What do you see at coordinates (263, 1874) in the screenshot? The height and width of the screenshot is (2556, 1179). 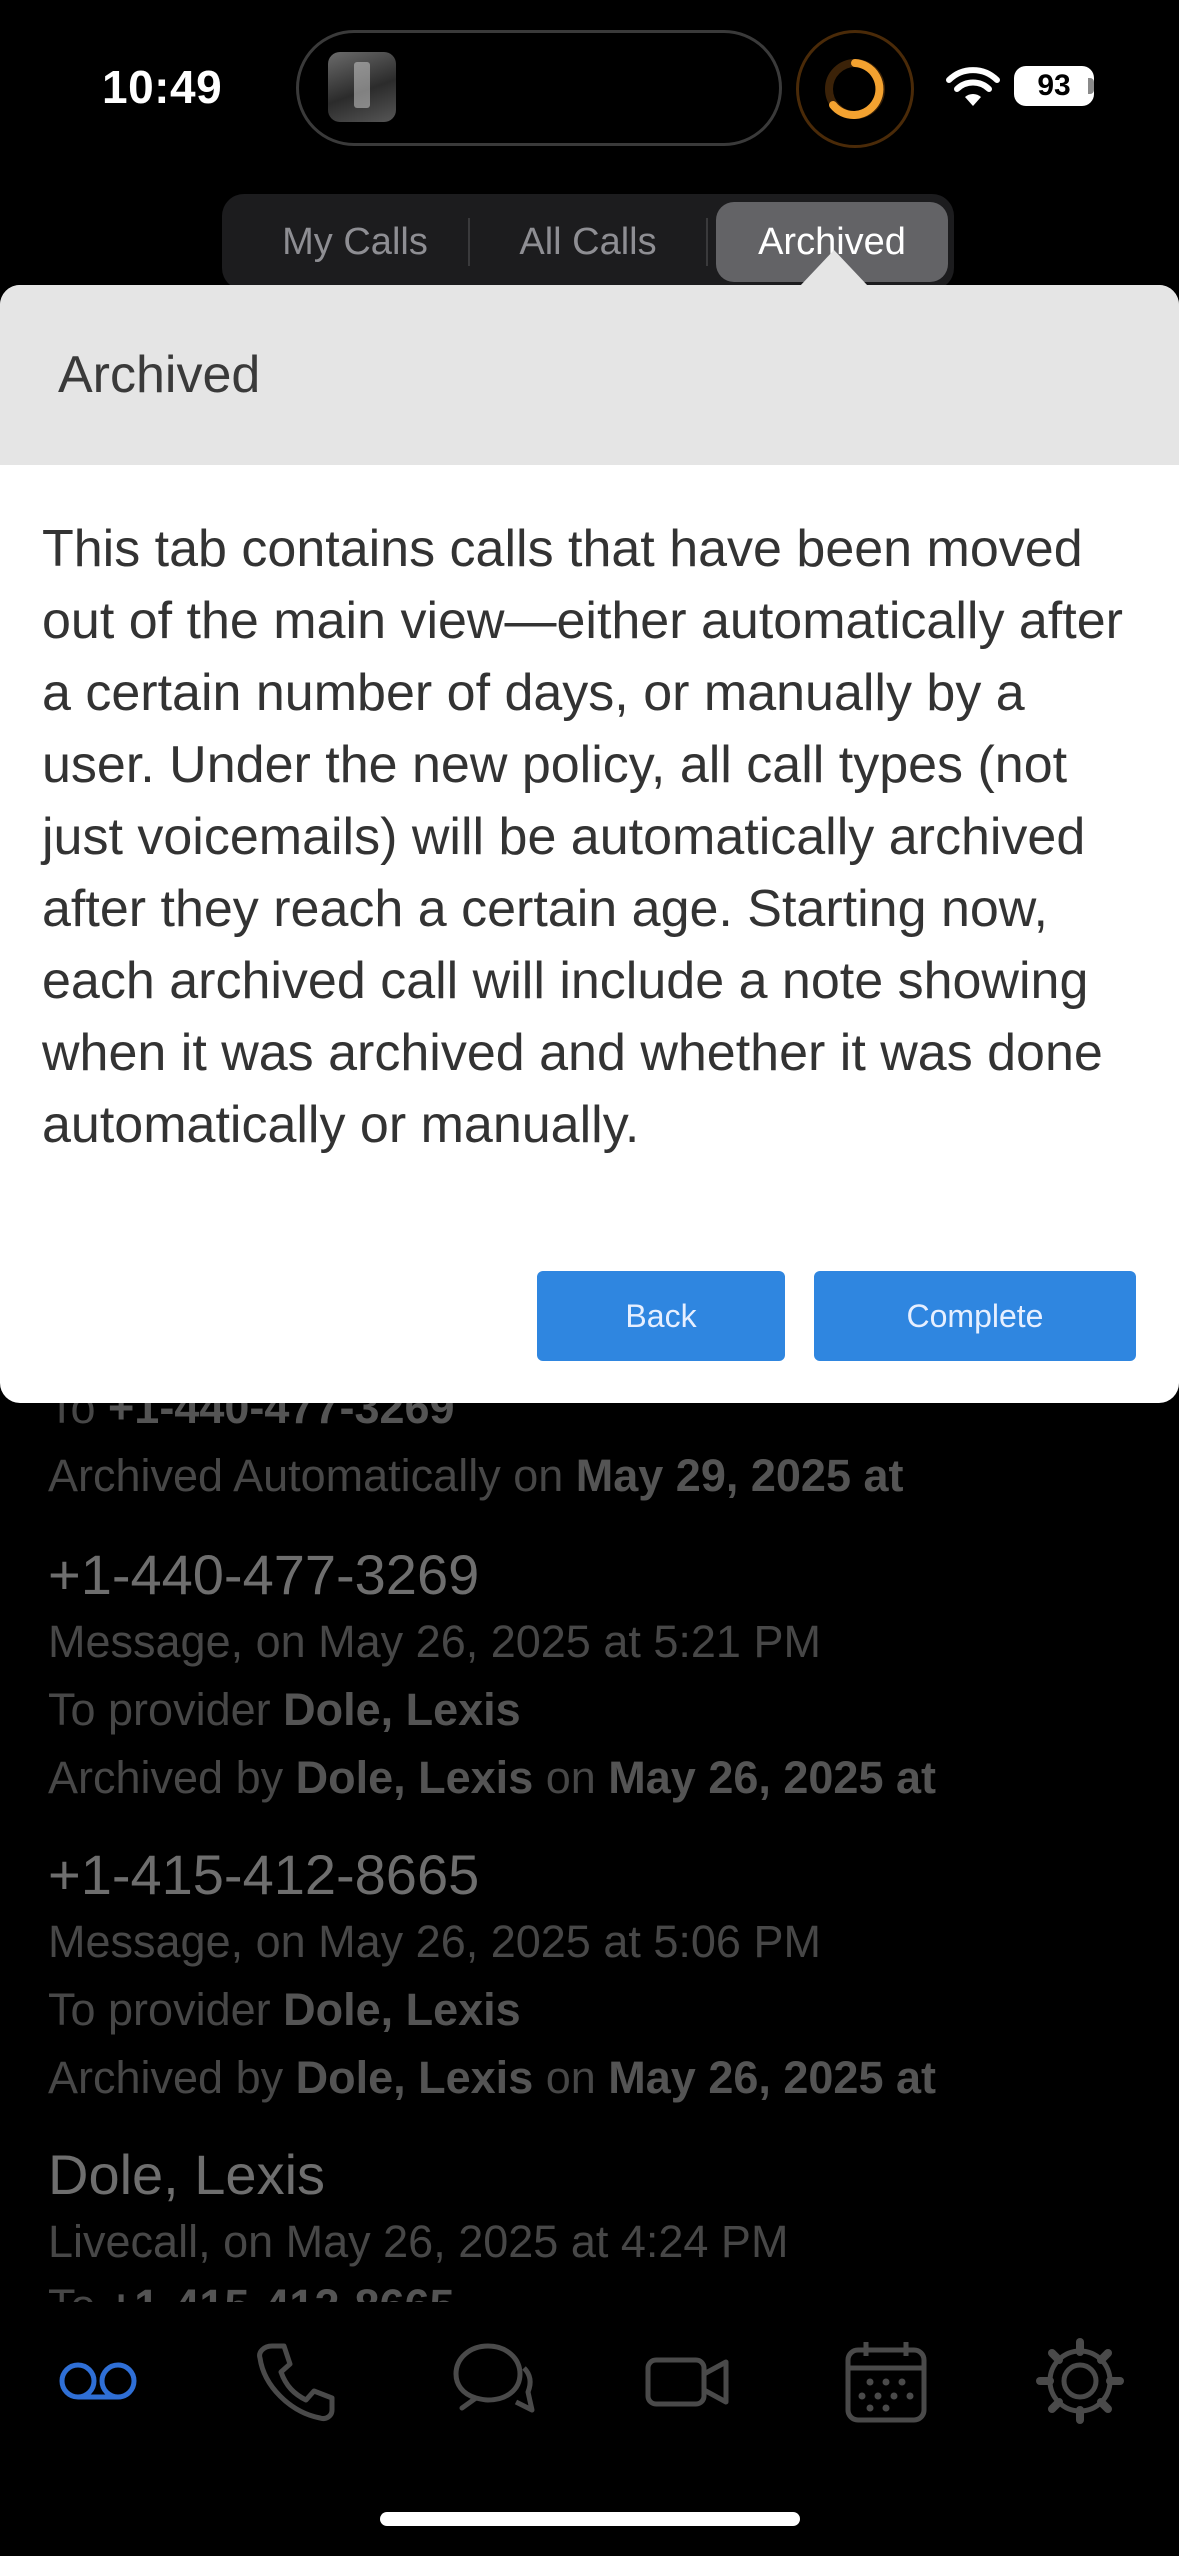 I see `call-title: +1-415-412-8665` at bounding box center [263, 1874].